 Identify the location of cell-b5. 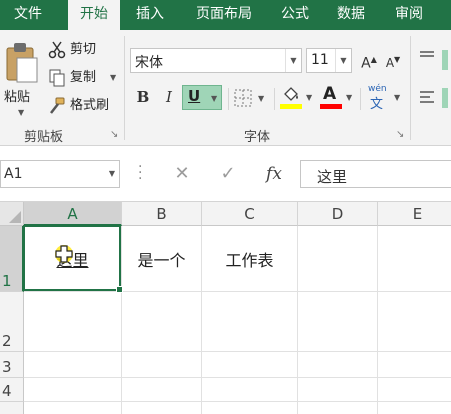
(162, 408).